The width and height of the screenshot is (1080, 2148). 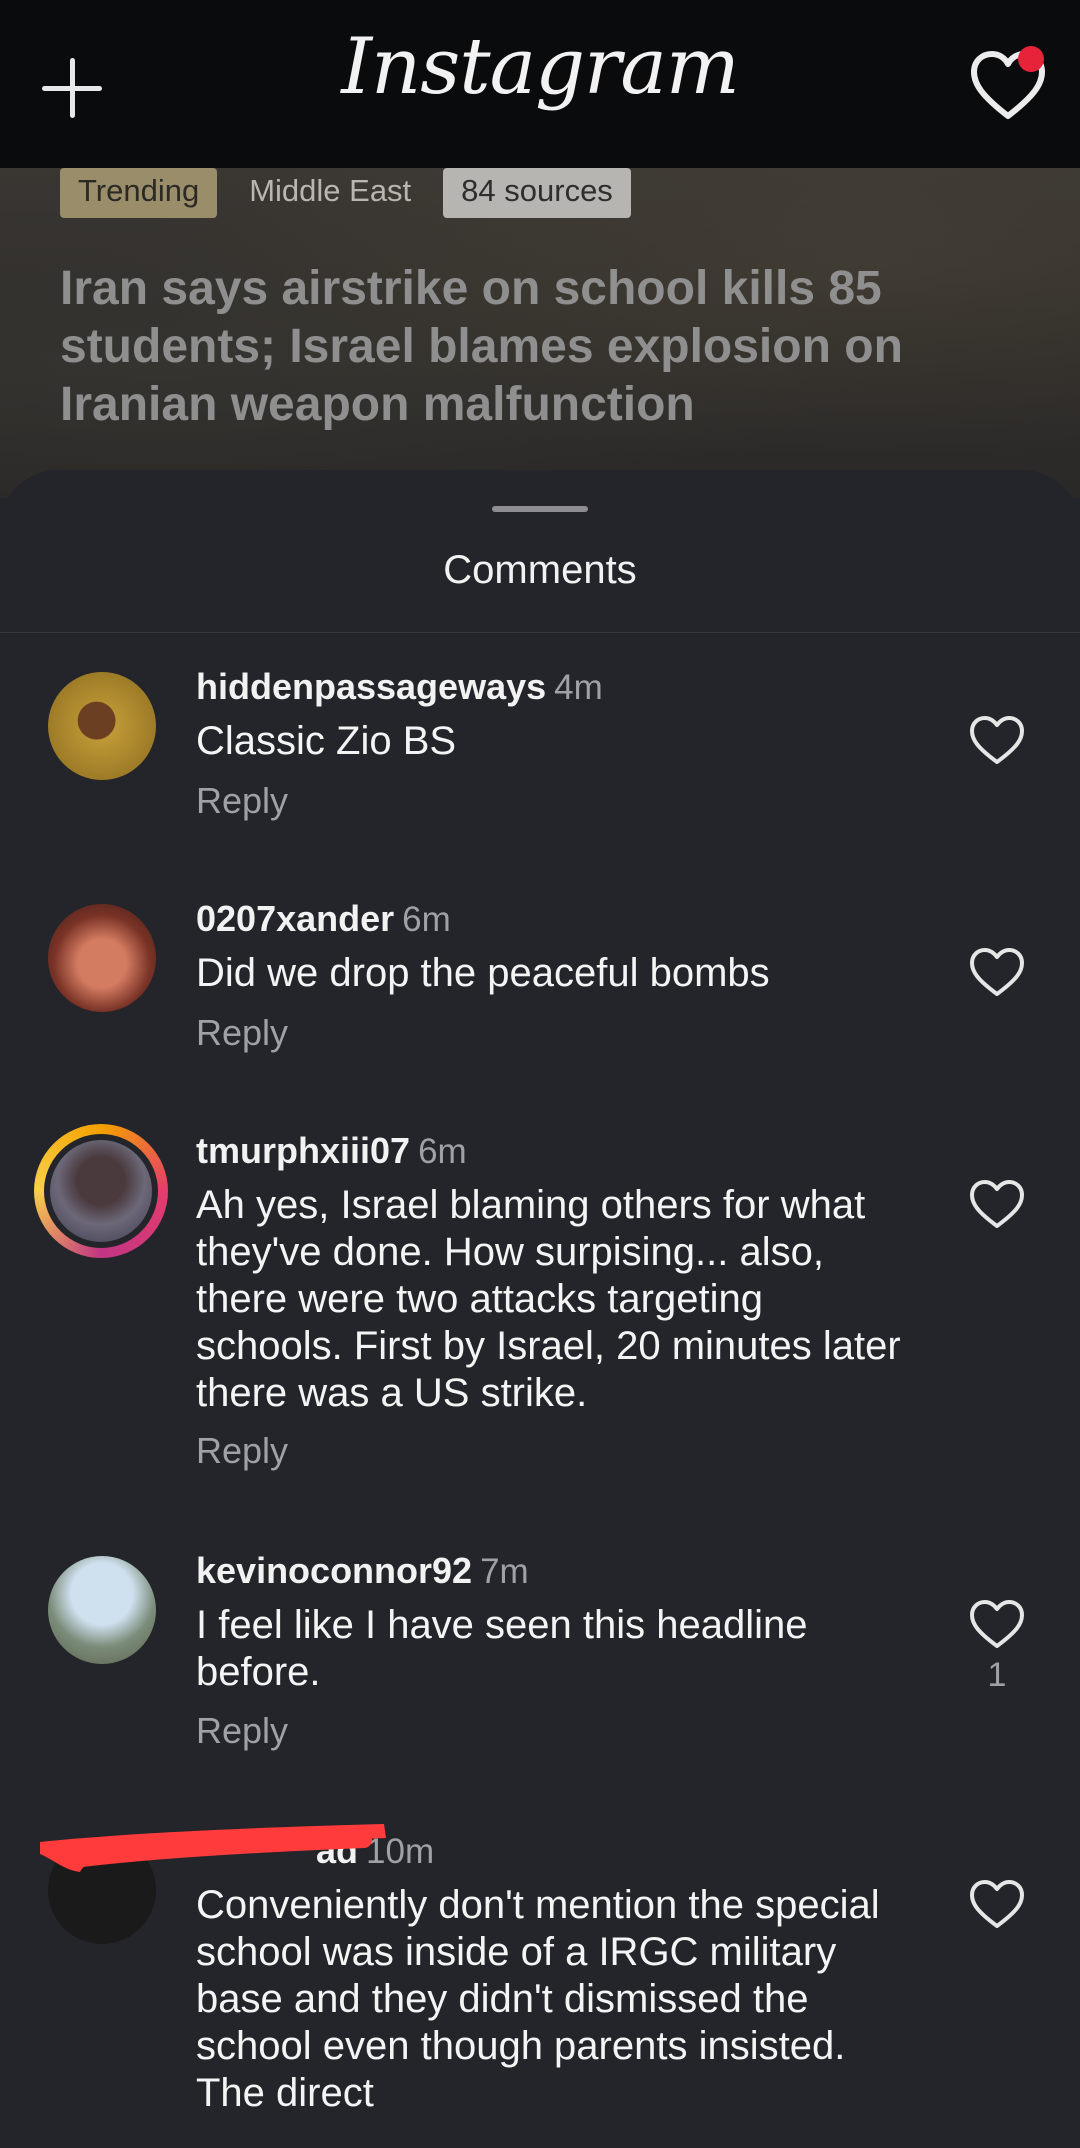 I want to click on username-text: hiddenpassageways, so click(x=371, y=686).